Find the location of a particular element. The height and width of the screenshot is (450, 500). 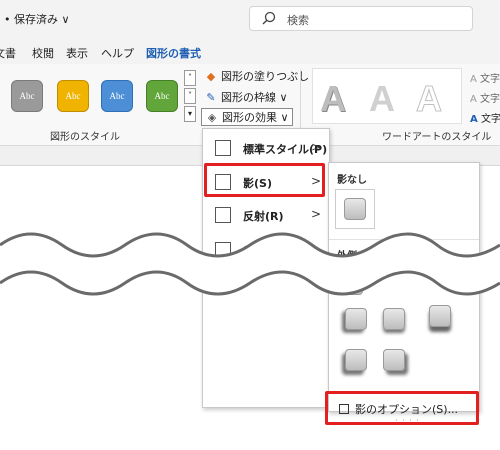

paint-bucket-icon: ◆ is located at coordinates (211, 76).